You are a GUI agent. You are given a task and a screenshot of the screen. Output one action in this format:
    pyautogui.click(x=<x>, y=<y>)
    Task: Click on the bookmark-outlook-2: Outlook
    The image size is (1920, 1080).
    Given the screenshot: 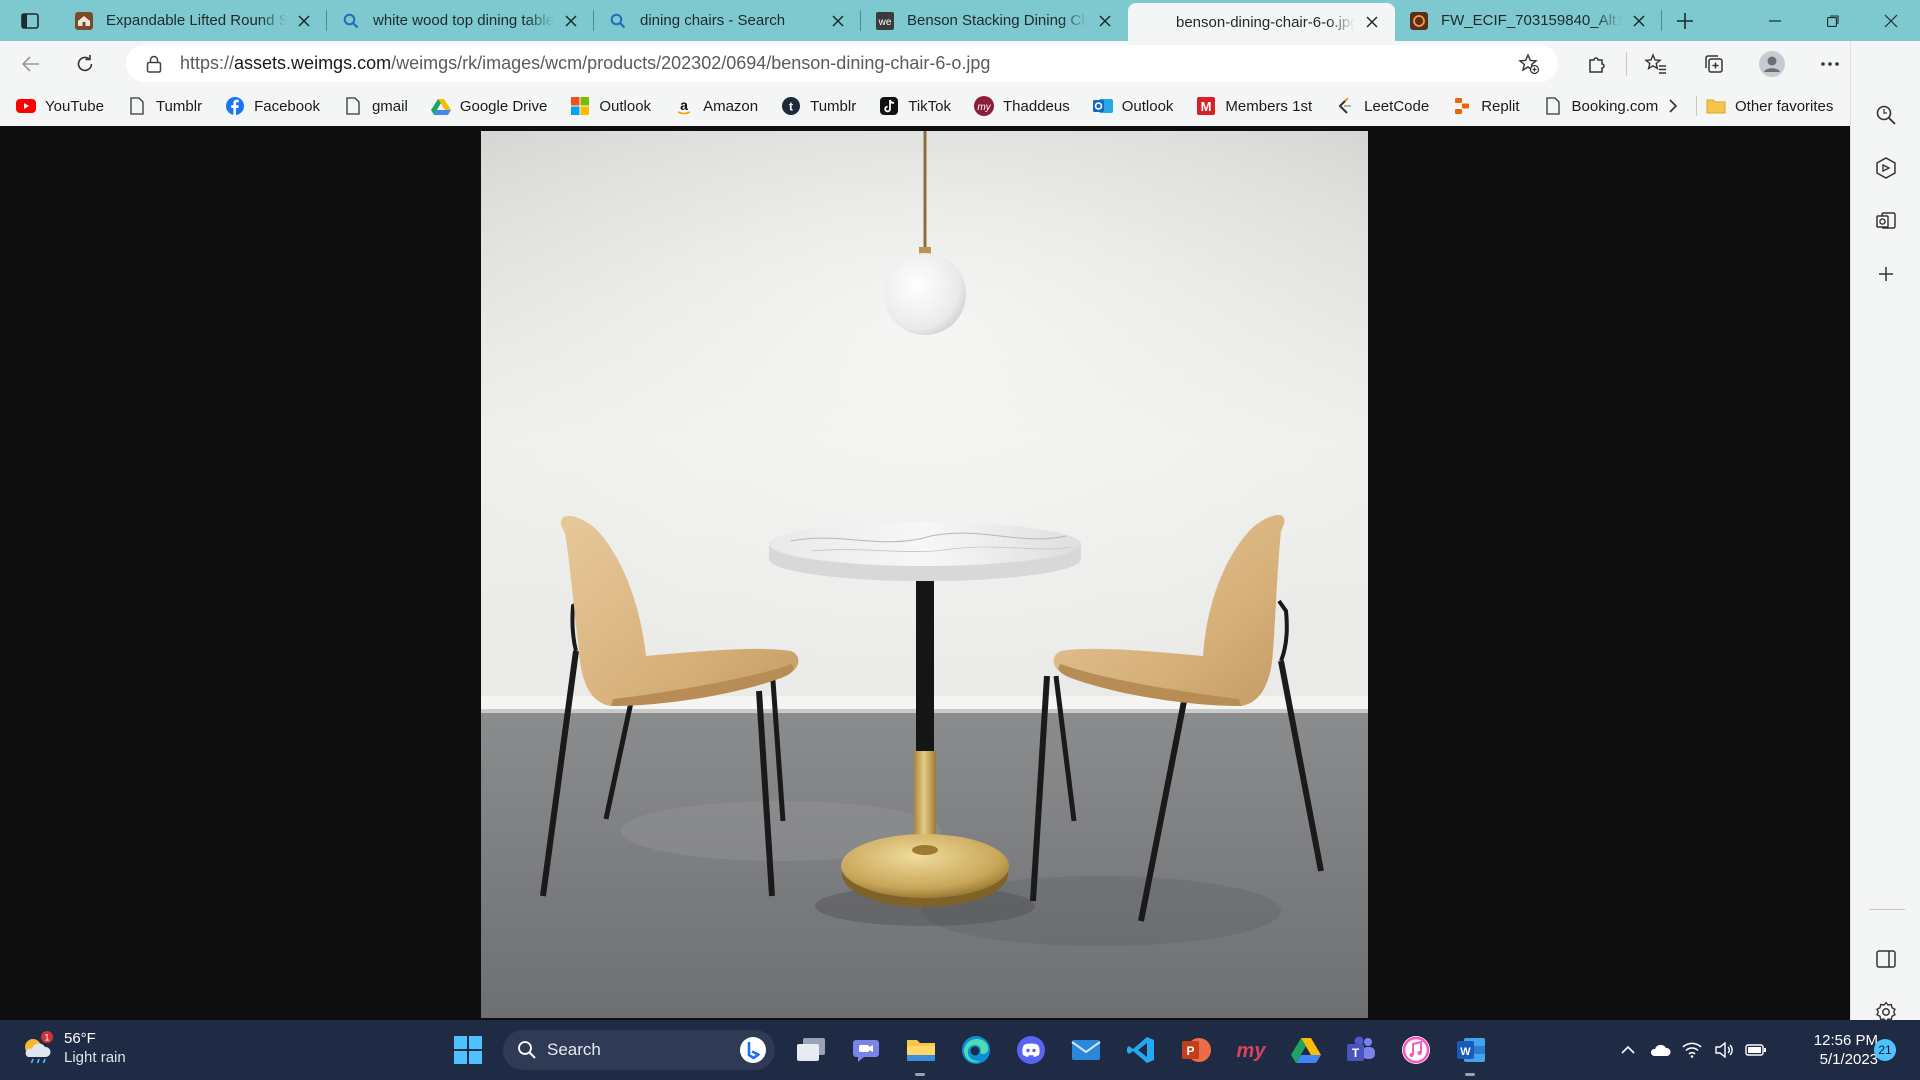 What is the action you would take?
    pyautogui.click(x=1132, y=106)
    